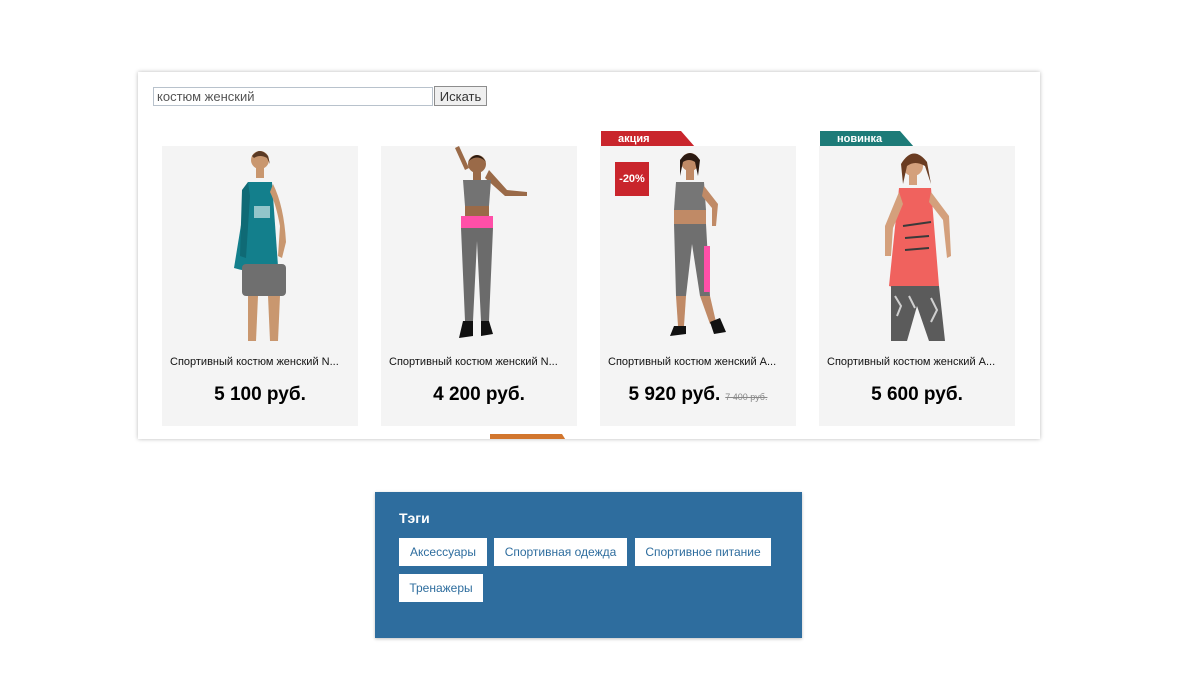 The height and width of the screenshot is (700, 1200). What do you see at coordinates (441, 588) in the screenshot?
I see `tag-trainers: Тренажеры` at bounding box center [441, 588].